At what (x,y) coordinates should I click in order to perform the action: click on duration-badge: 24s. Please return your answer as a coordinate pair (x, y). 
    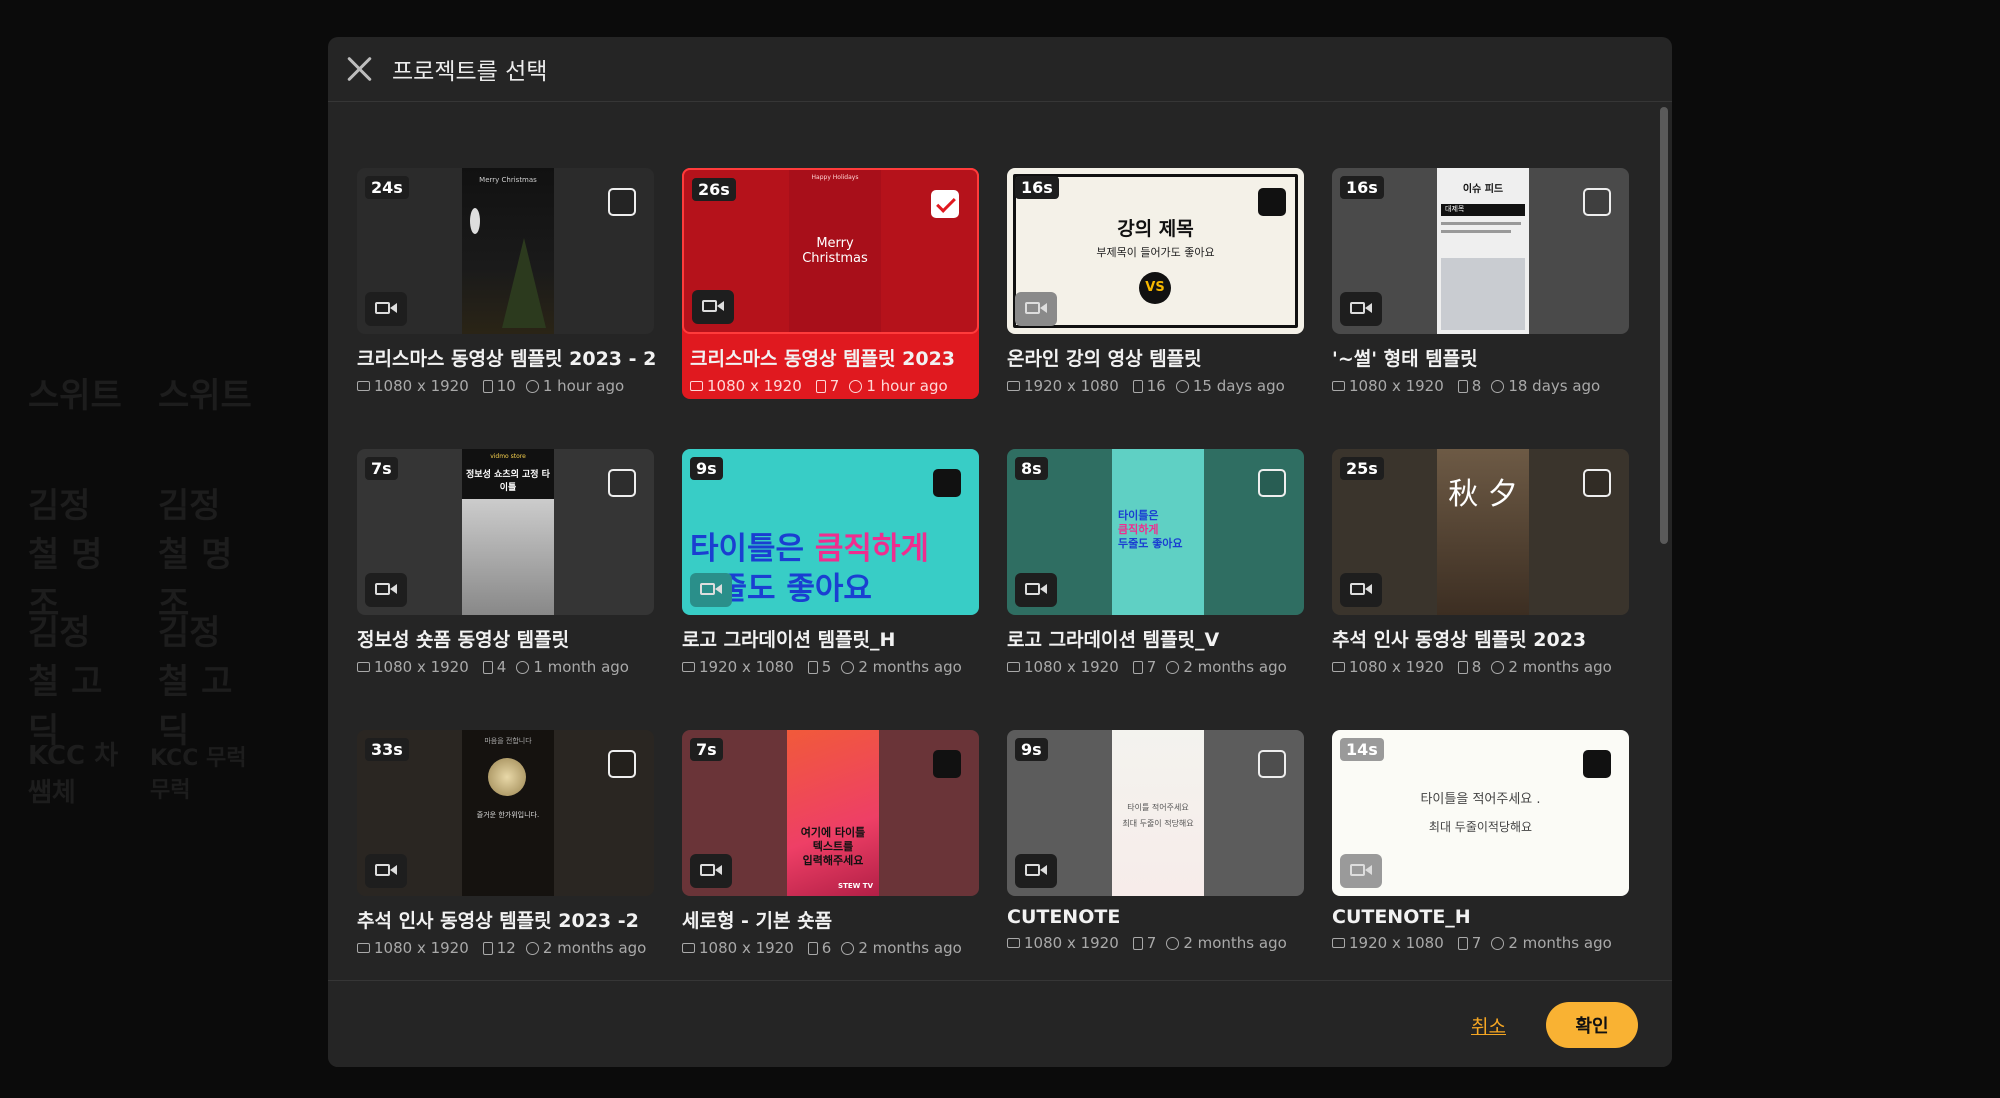
    Looking at the image, I should click on (387, 187).